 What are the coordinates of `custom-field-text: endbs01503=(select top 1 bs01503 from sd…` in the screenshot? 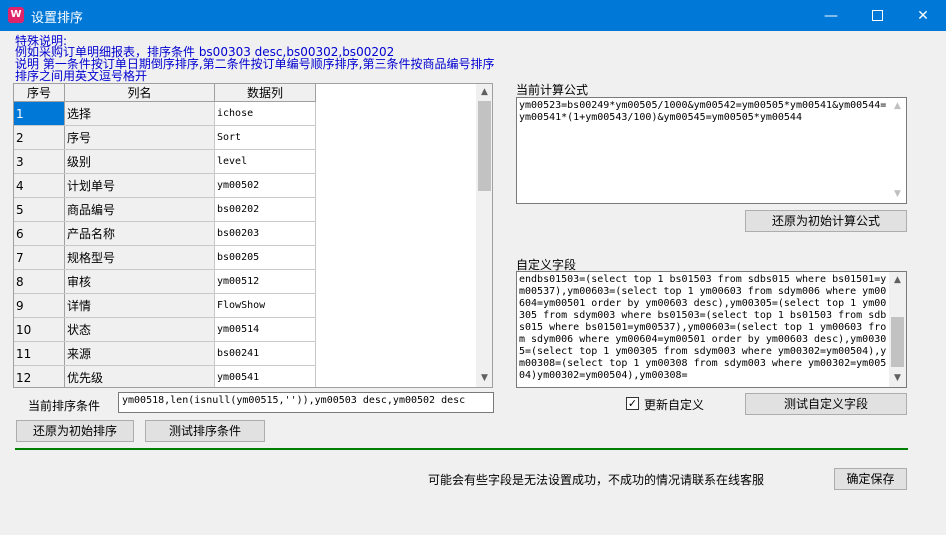 It's located at (703, 327).